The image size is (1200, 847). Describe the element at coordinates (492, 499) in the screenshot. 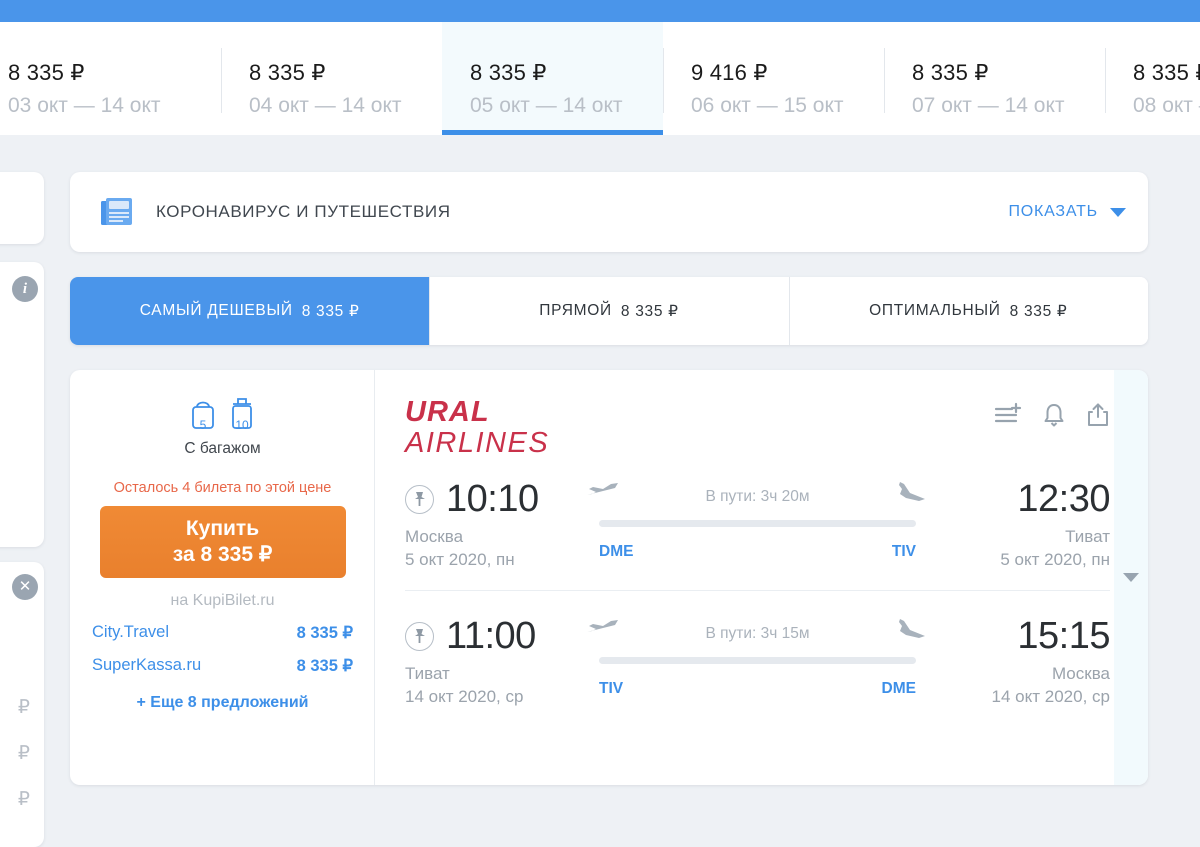

I see `departure-time: 10:10` at that location.